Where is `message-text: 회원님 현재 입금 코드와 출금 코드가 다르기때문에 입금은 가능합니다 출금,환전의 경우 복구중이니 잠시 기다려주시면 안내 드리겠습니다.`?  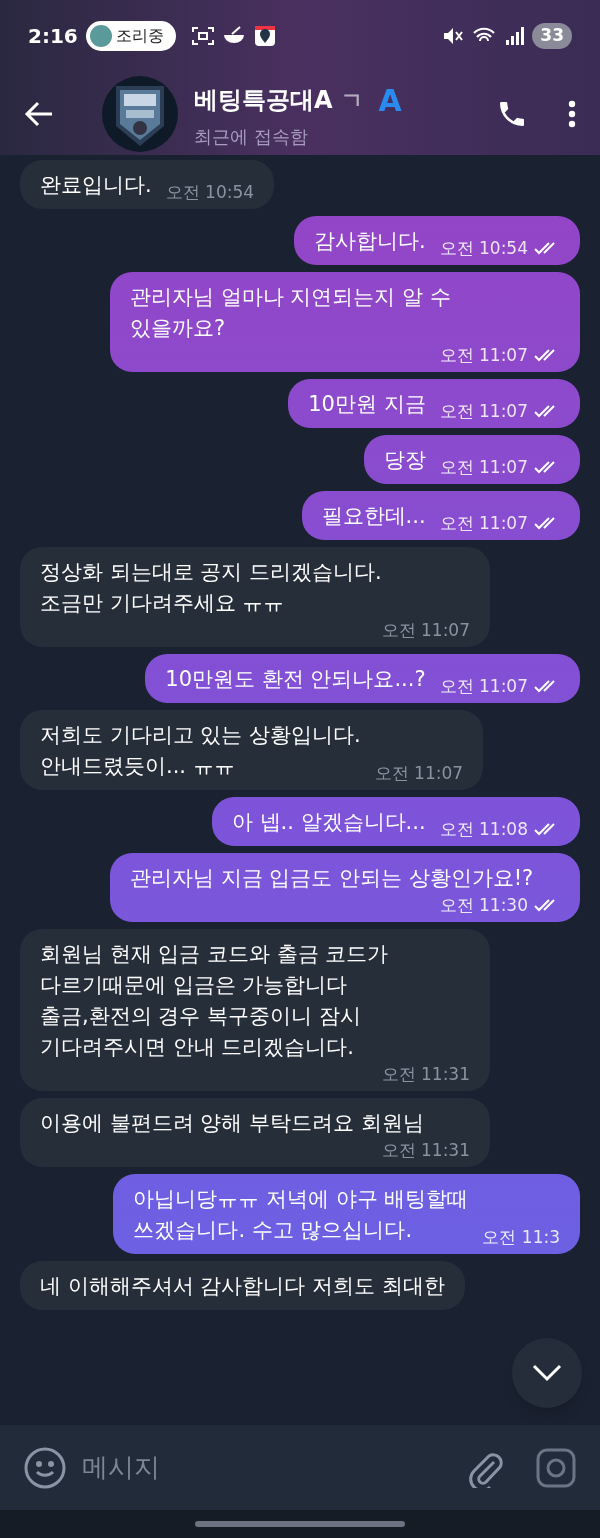 message-text: 회원님 현재 입금 코드와 출금 코드가 다르기때문에 입금은 가능합니다 출금,환전의 경우 복구중이니 잠시 기다려주시면 안내 드리겠습니다. is located at coordinates (214, 1001).